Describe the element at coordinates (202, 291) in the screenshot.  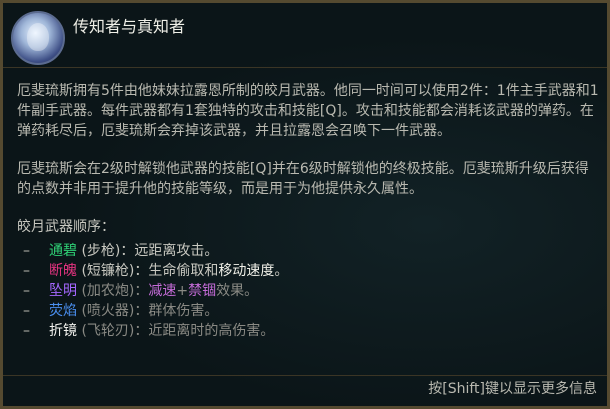
I see `weapon-desc-highlight: 禁锢` at that location.